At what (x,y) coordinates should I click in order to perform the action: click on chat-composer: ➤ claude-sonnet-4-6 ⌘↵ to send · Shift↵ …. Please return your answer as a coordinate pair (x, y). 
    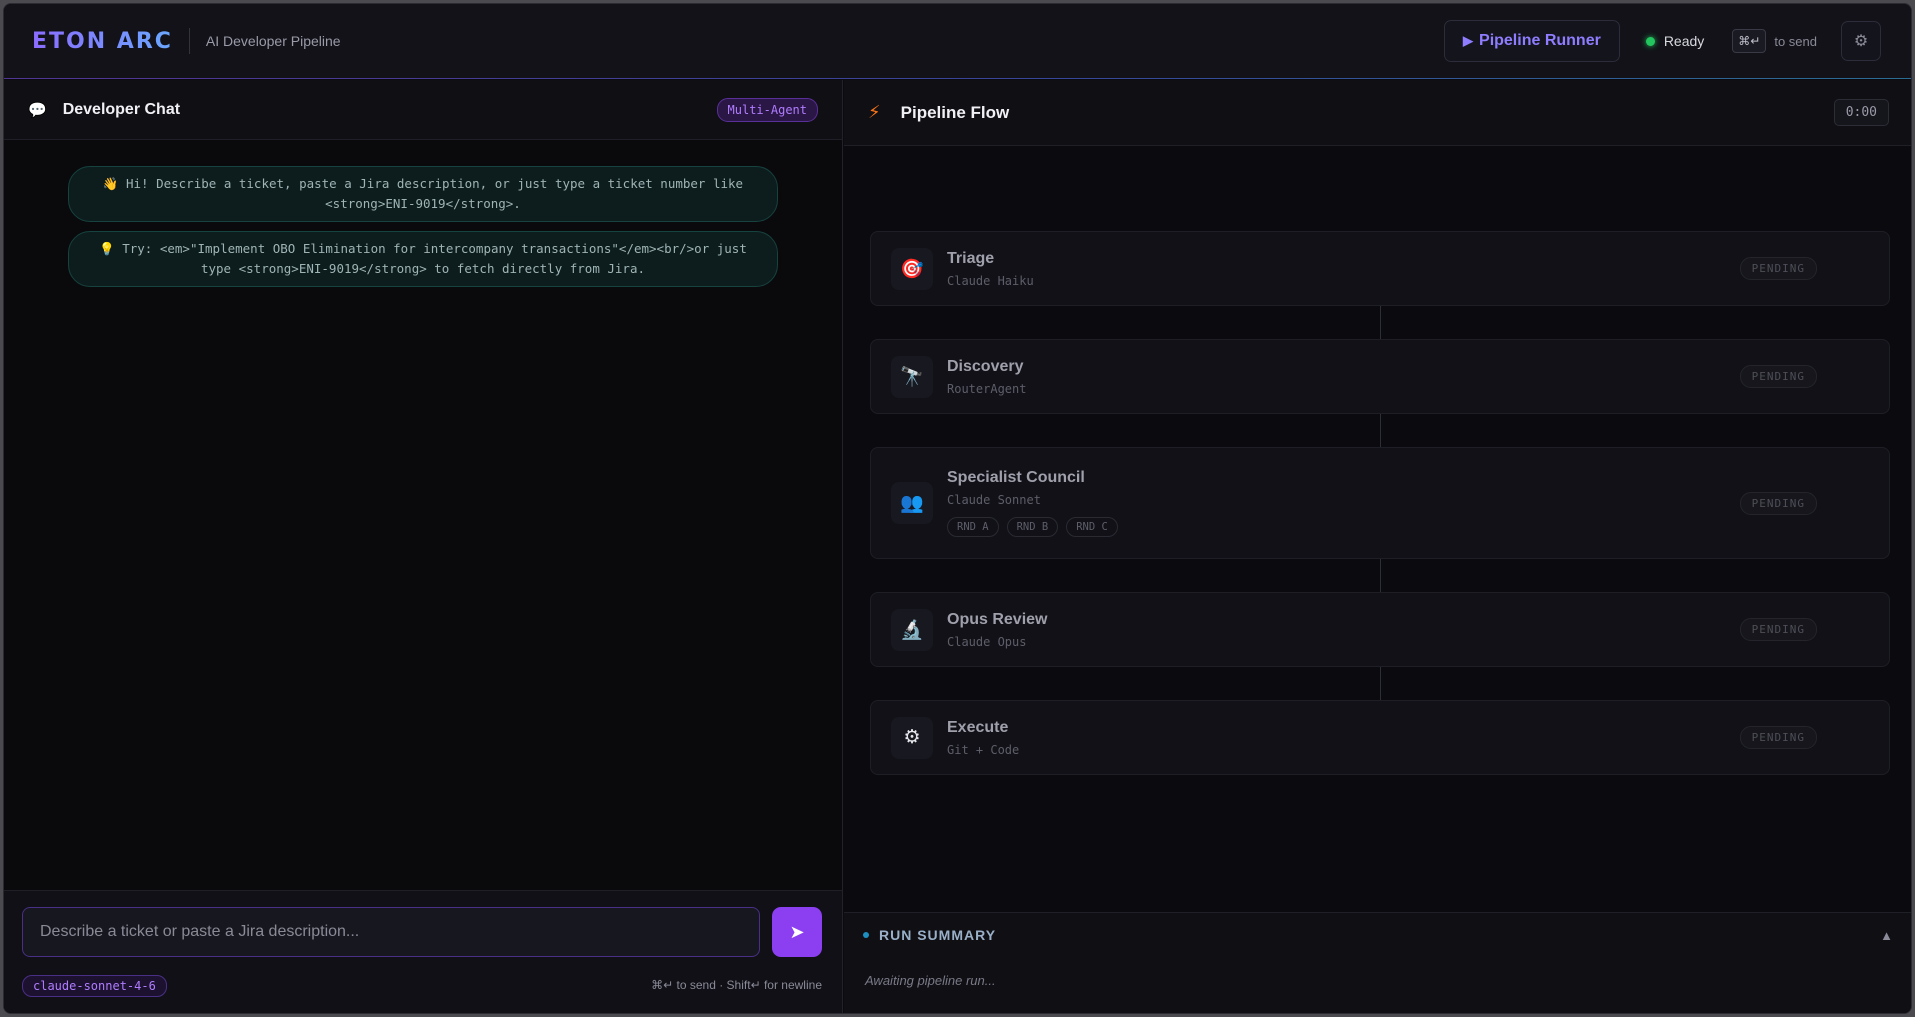
    Looking at the image, I should click on (423, 951).